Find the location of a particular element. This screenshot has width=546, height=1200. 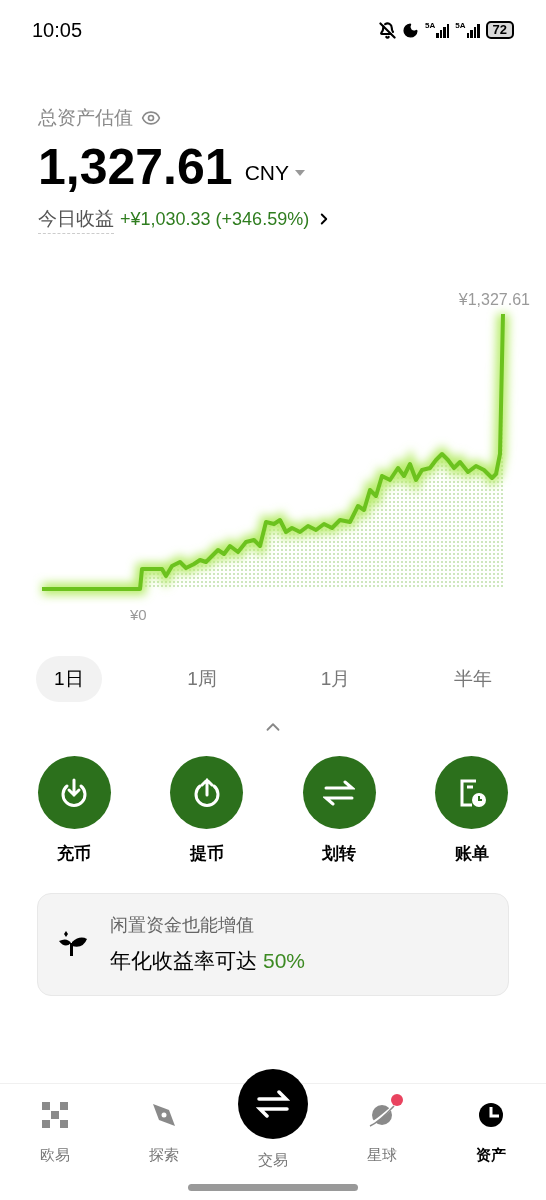

promo-title: 闲置资金也能增值 is located at coordinates (182, 925).